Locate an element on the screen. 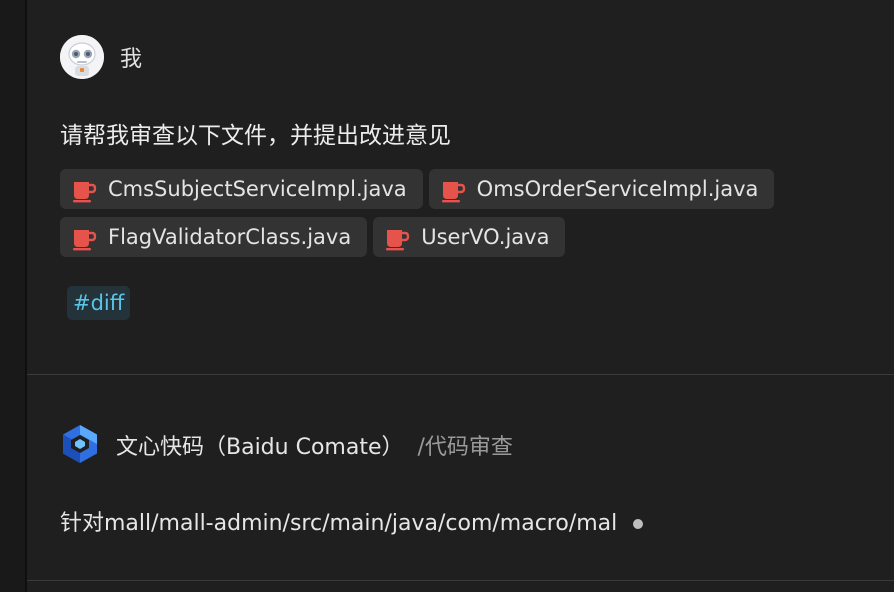 The height and width of the screenshot is (592, 894). file-chip-flag-validator-class: FlagValidatorClass.java is located at coordinates (214, 237).